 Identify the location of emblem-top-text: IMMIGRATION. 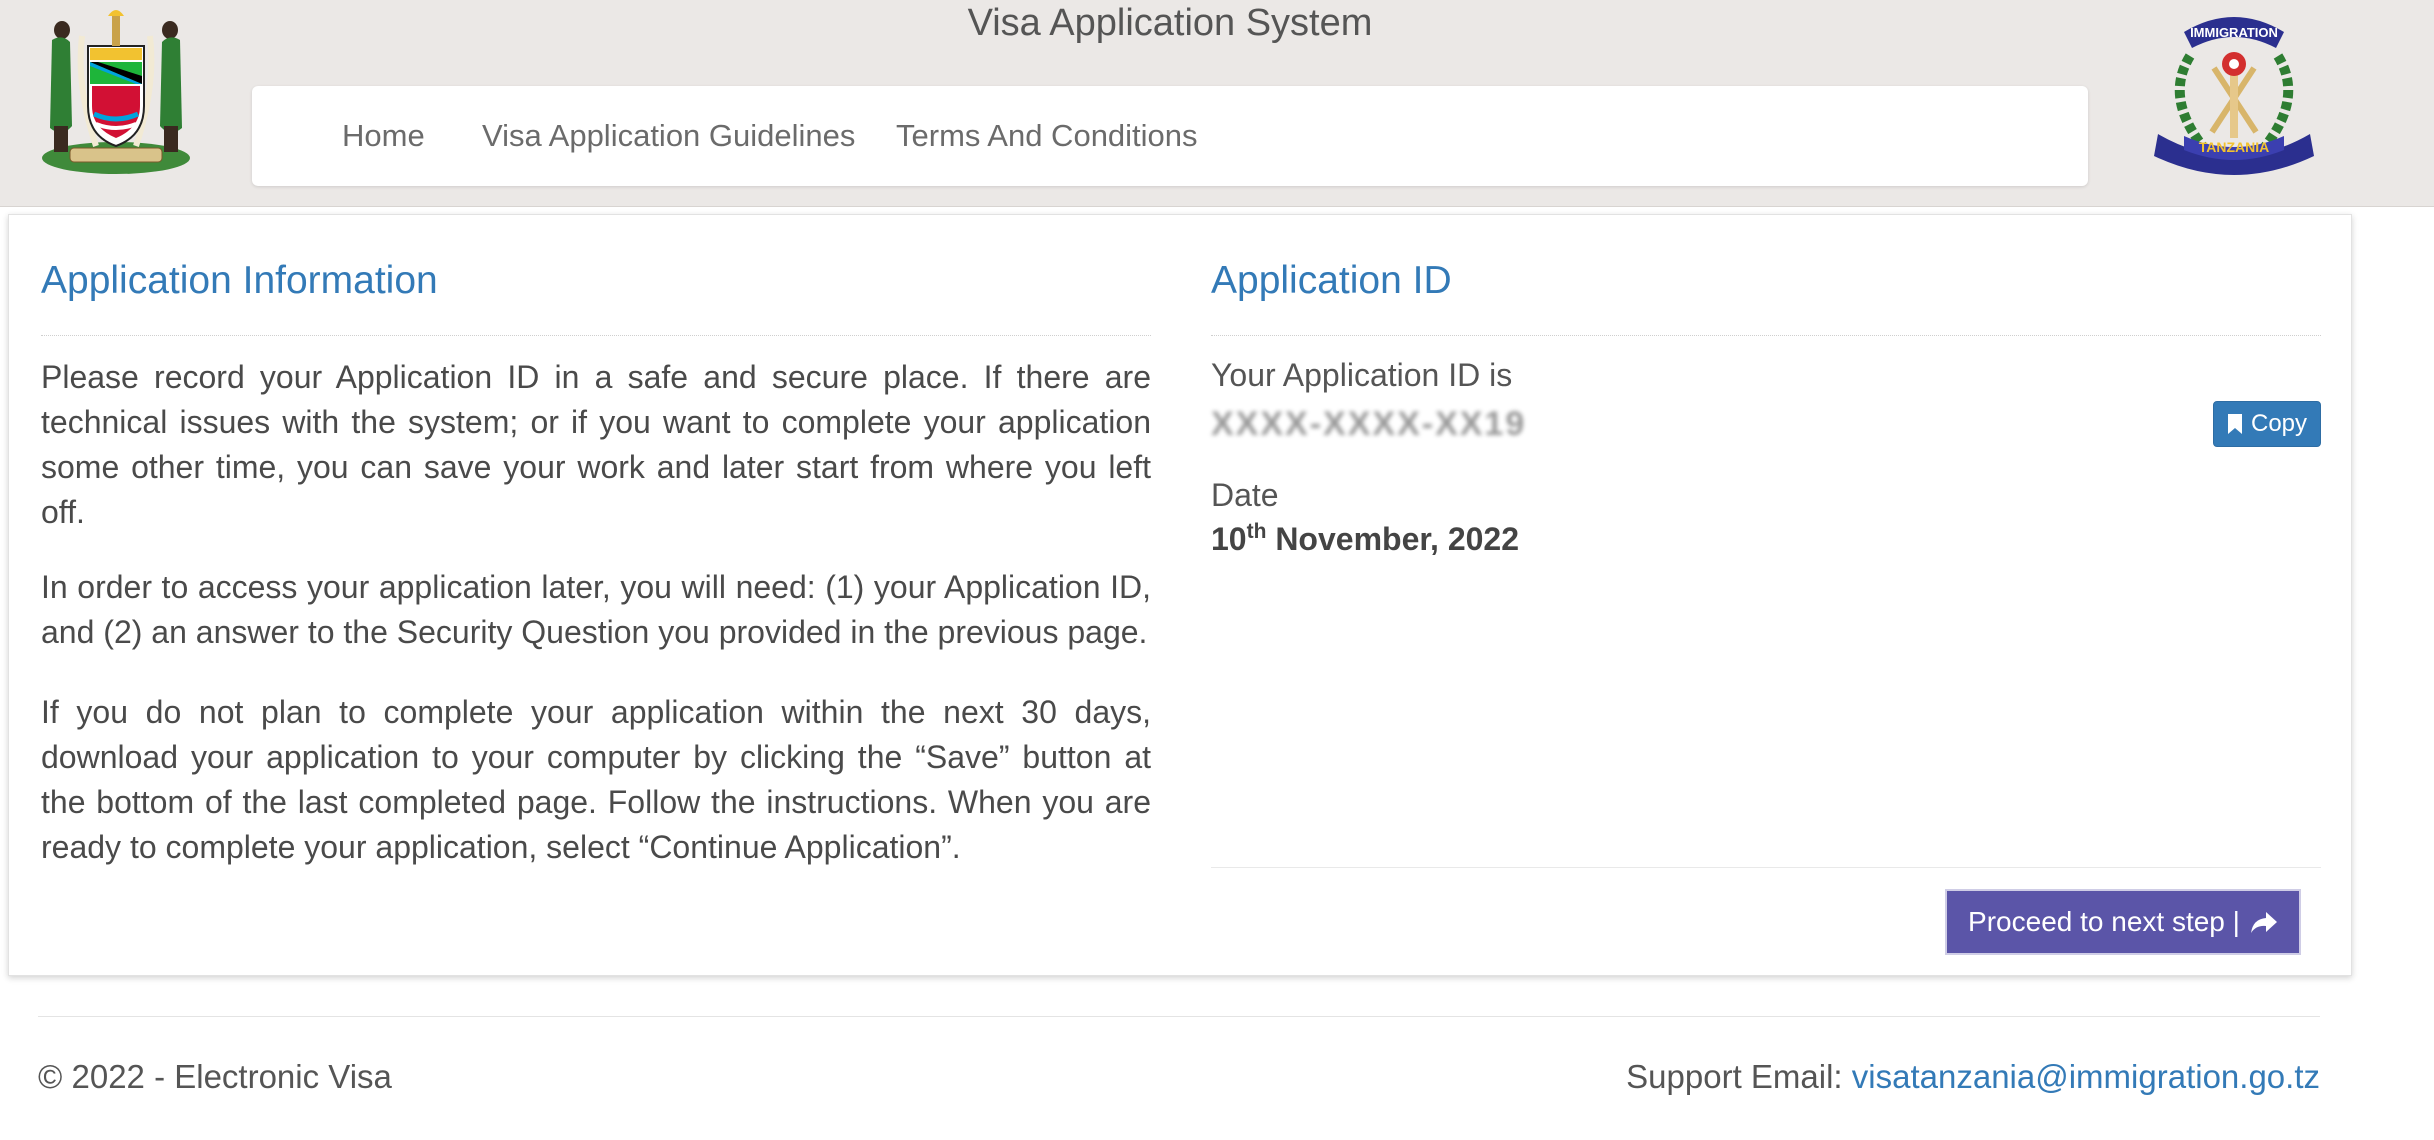
(2234, 32).